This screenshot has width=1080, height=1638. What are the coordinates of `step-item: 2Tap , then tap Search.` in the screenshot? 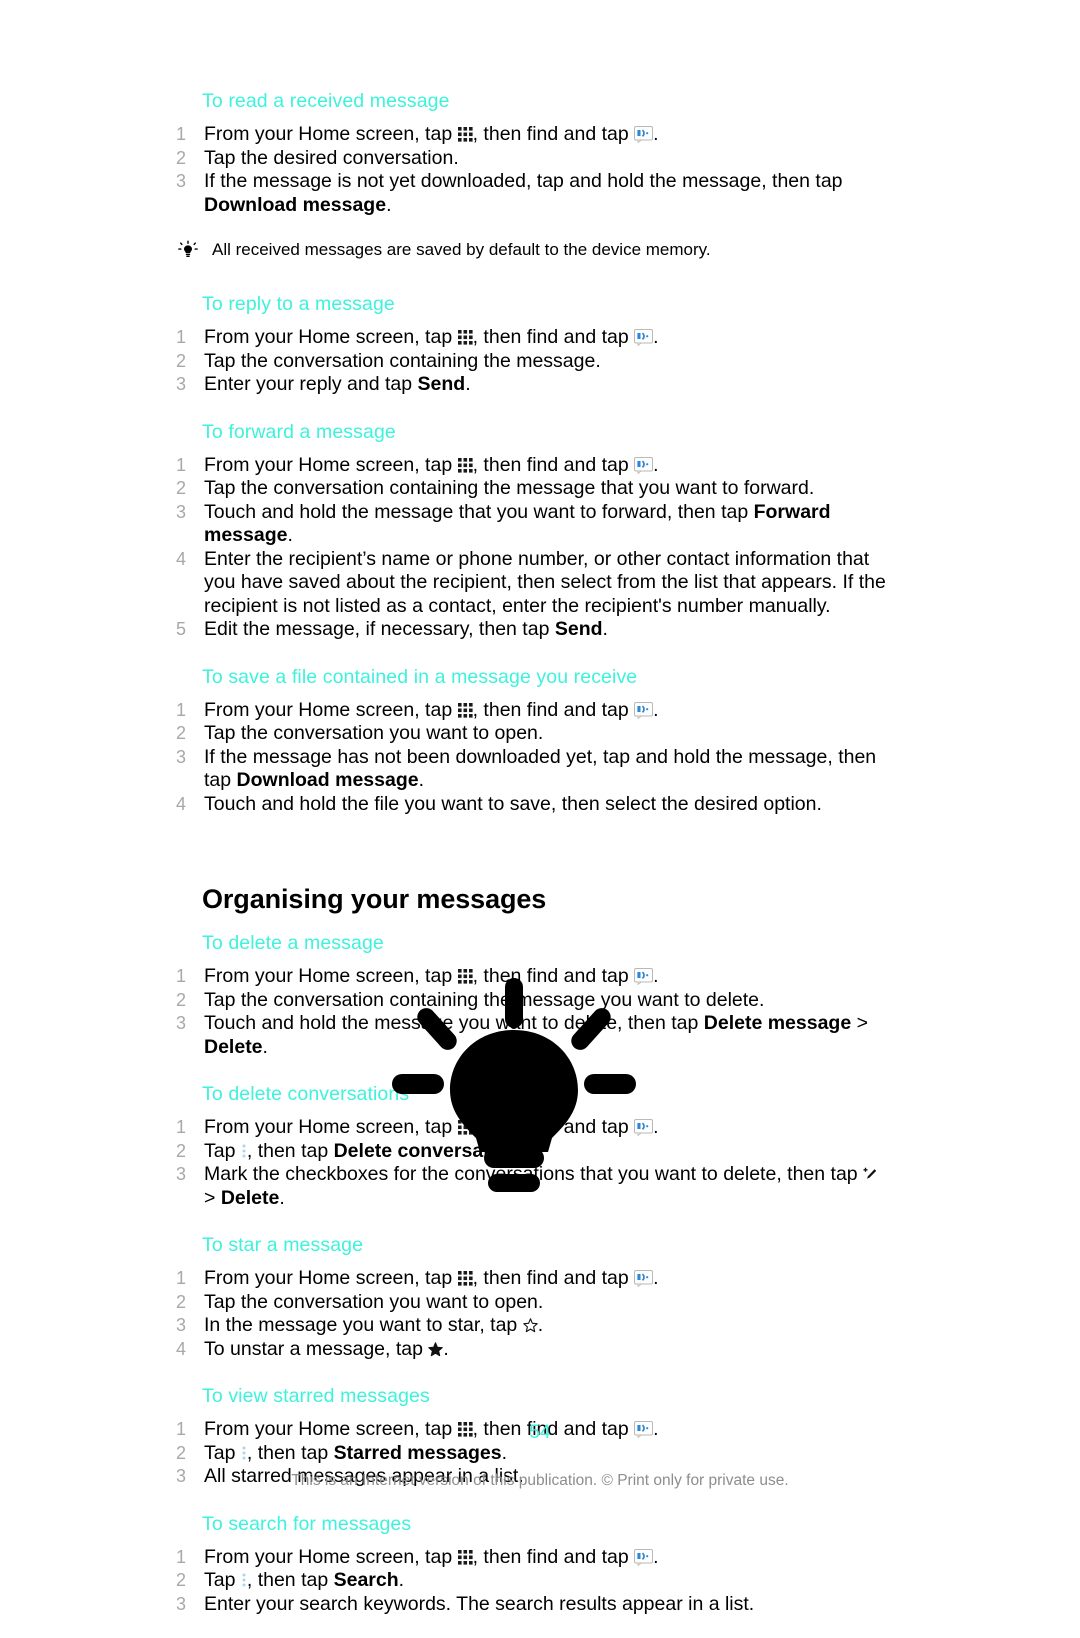 It's located at (532, 1581).